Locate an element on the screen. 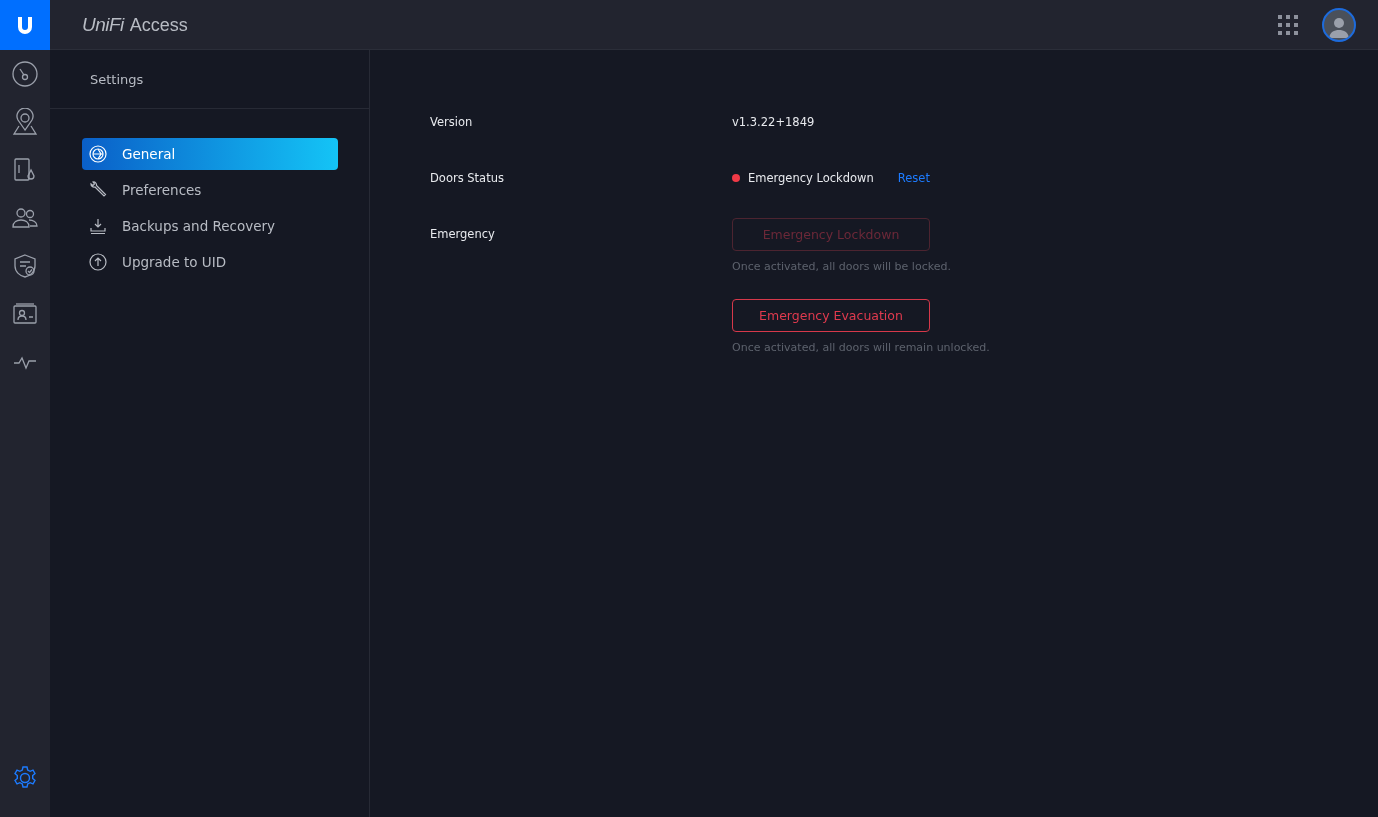  emergency-button: Emergency Evacuation is located at coordinates (831, 315).